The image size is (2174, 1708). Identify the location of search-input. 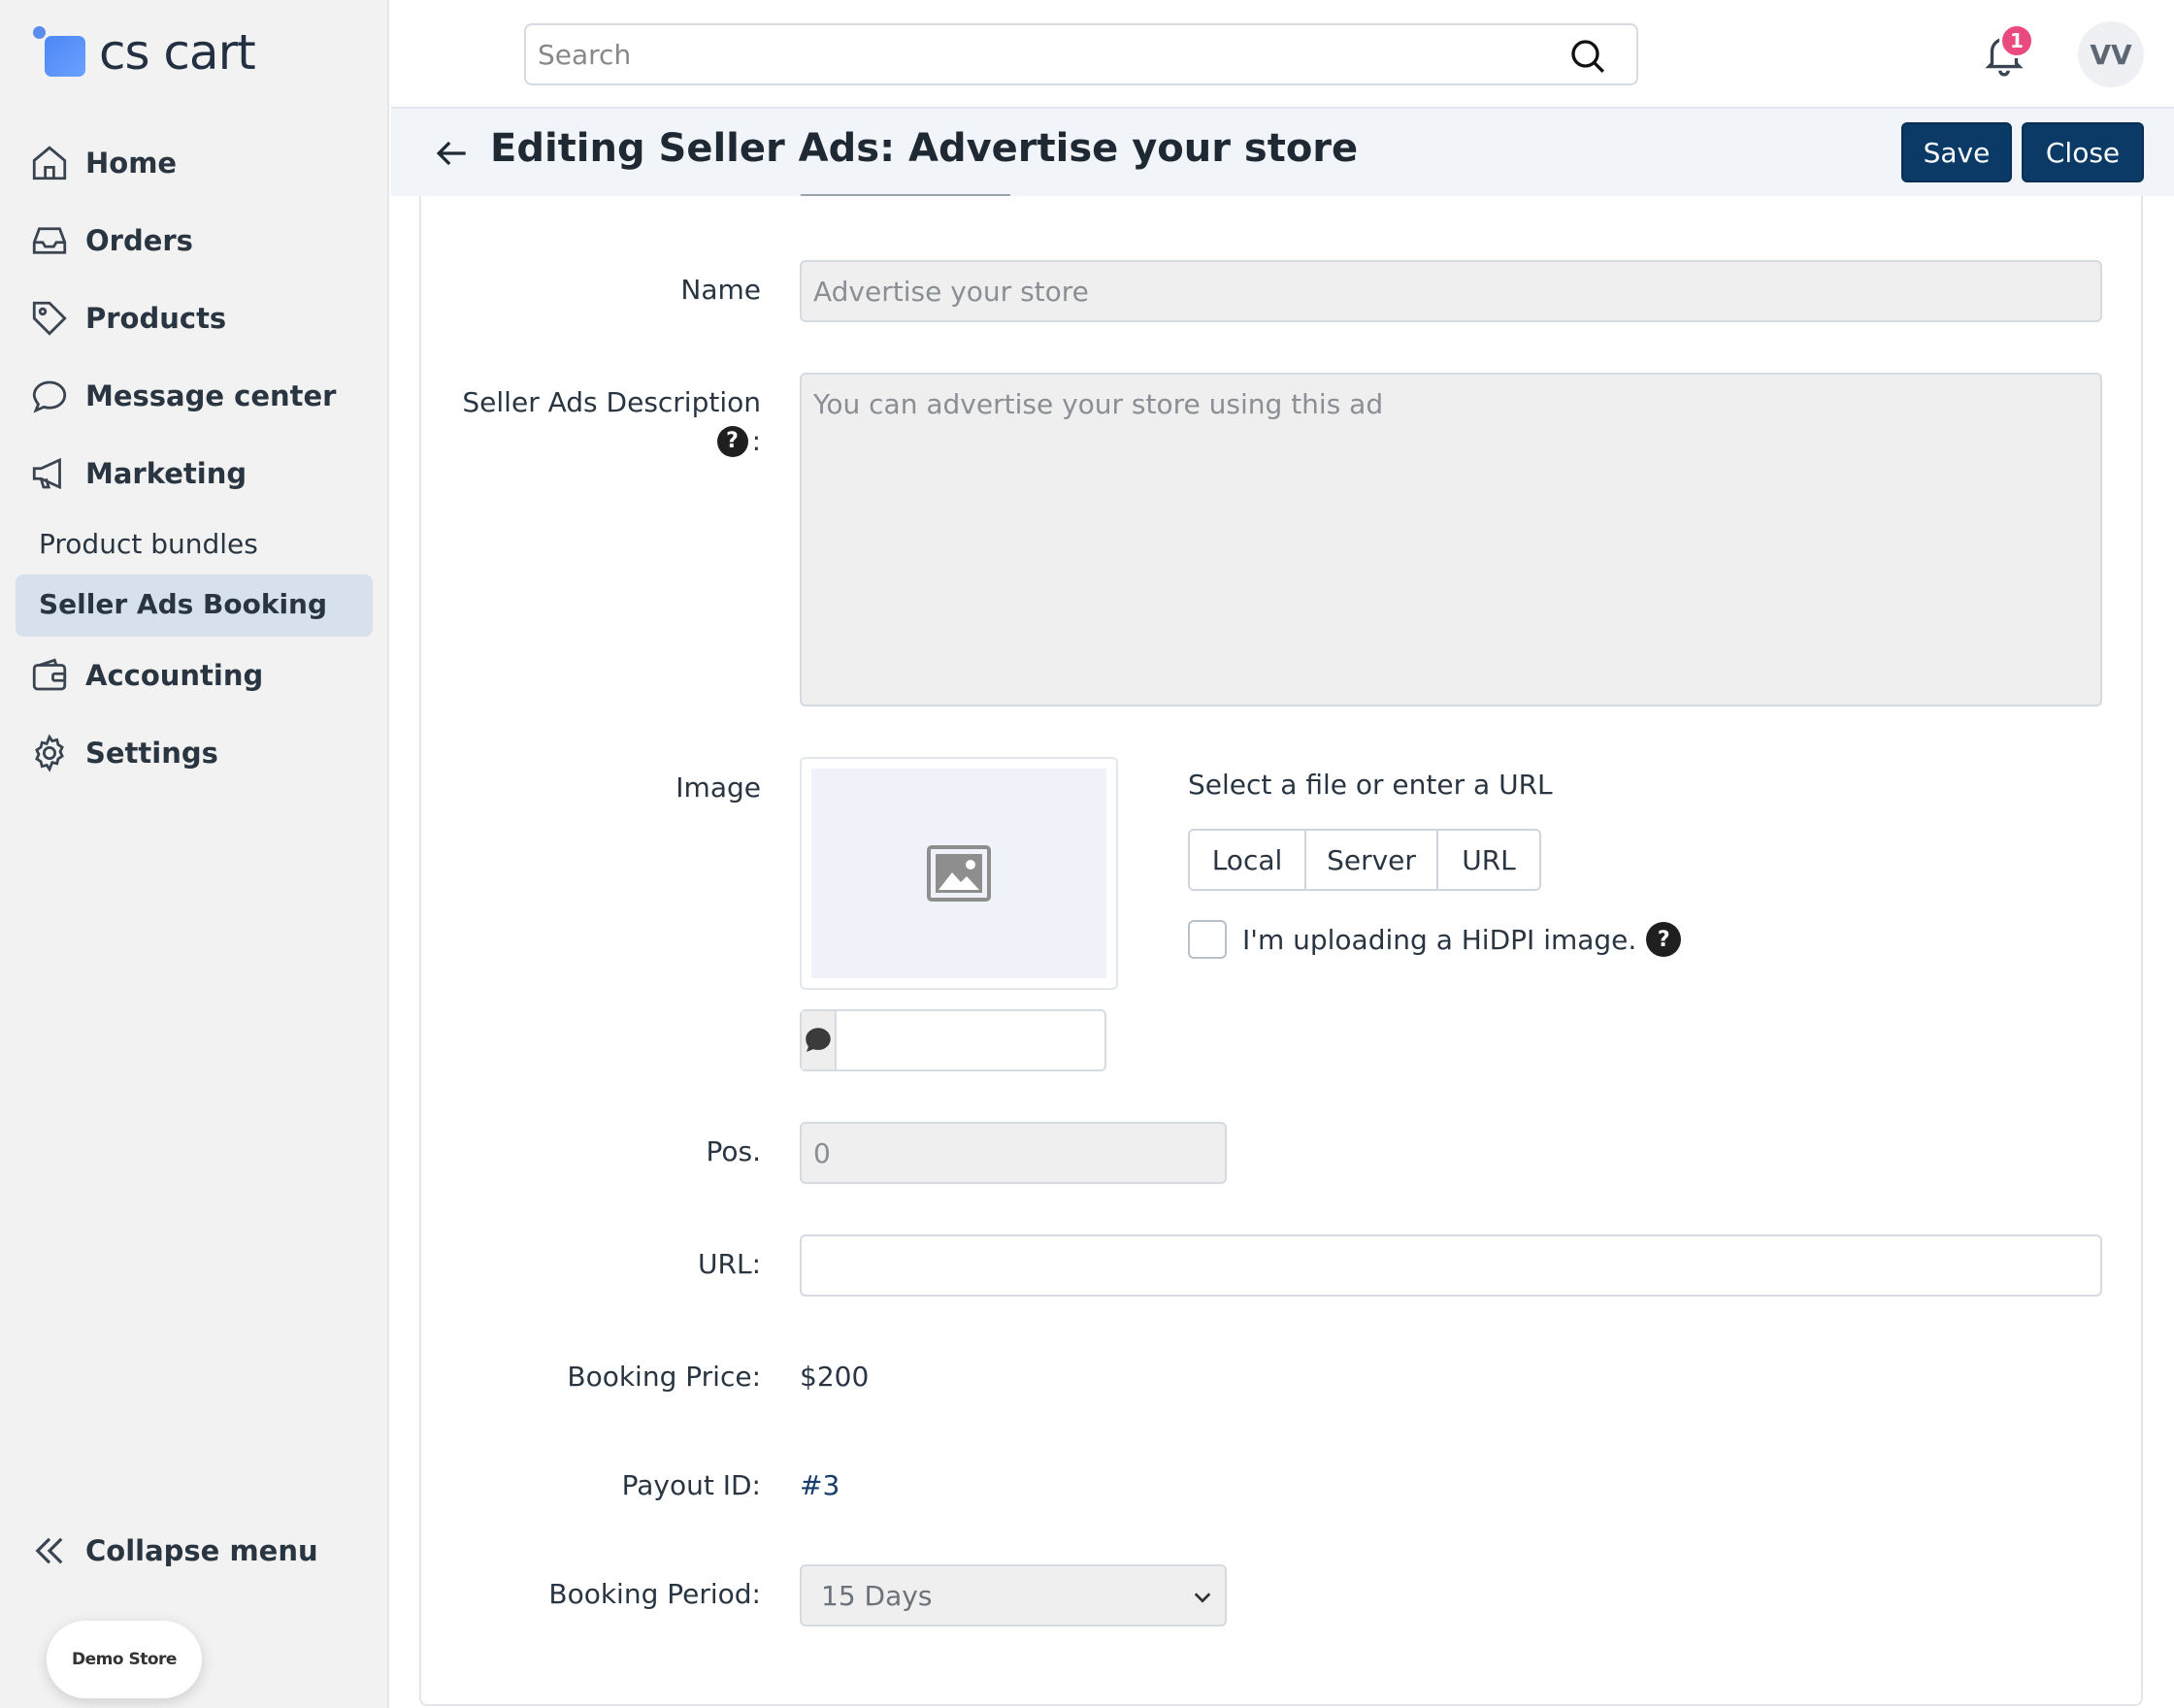
(1047, 54).